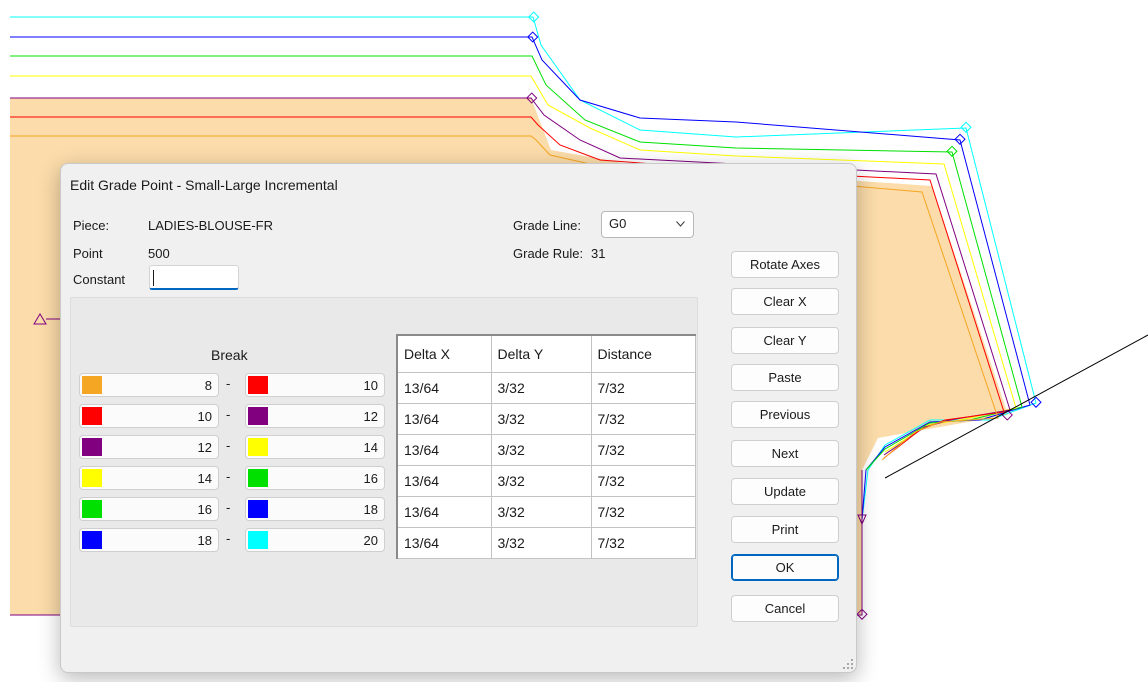 This screenshot has width=1148, height=682. Describe the element at coordinates (370, 478) in the screenshot. I see `break-to-value: 16` at that location.